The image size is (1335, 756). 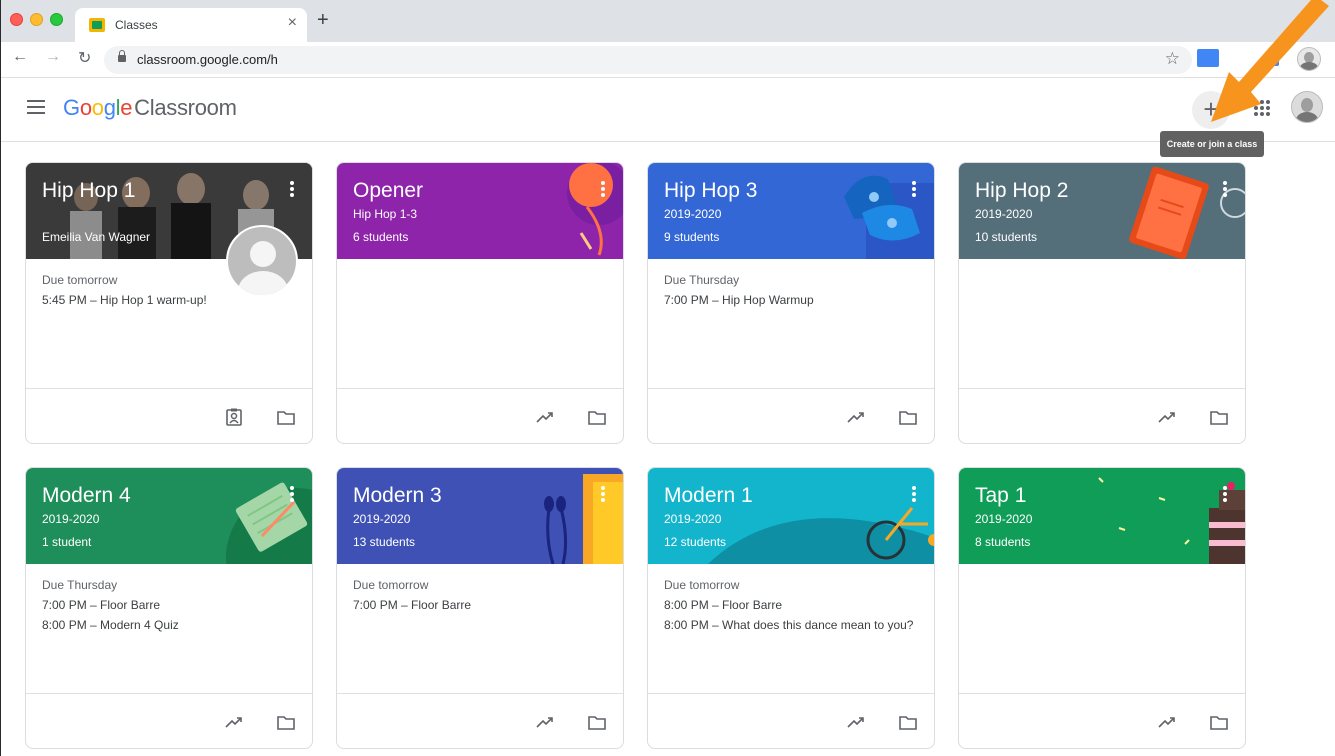 What do you see at coordinates (1172, 59) in the screenshot?
I see `bookmark-star-icon: ☆` at bounding box center [1172, 59].